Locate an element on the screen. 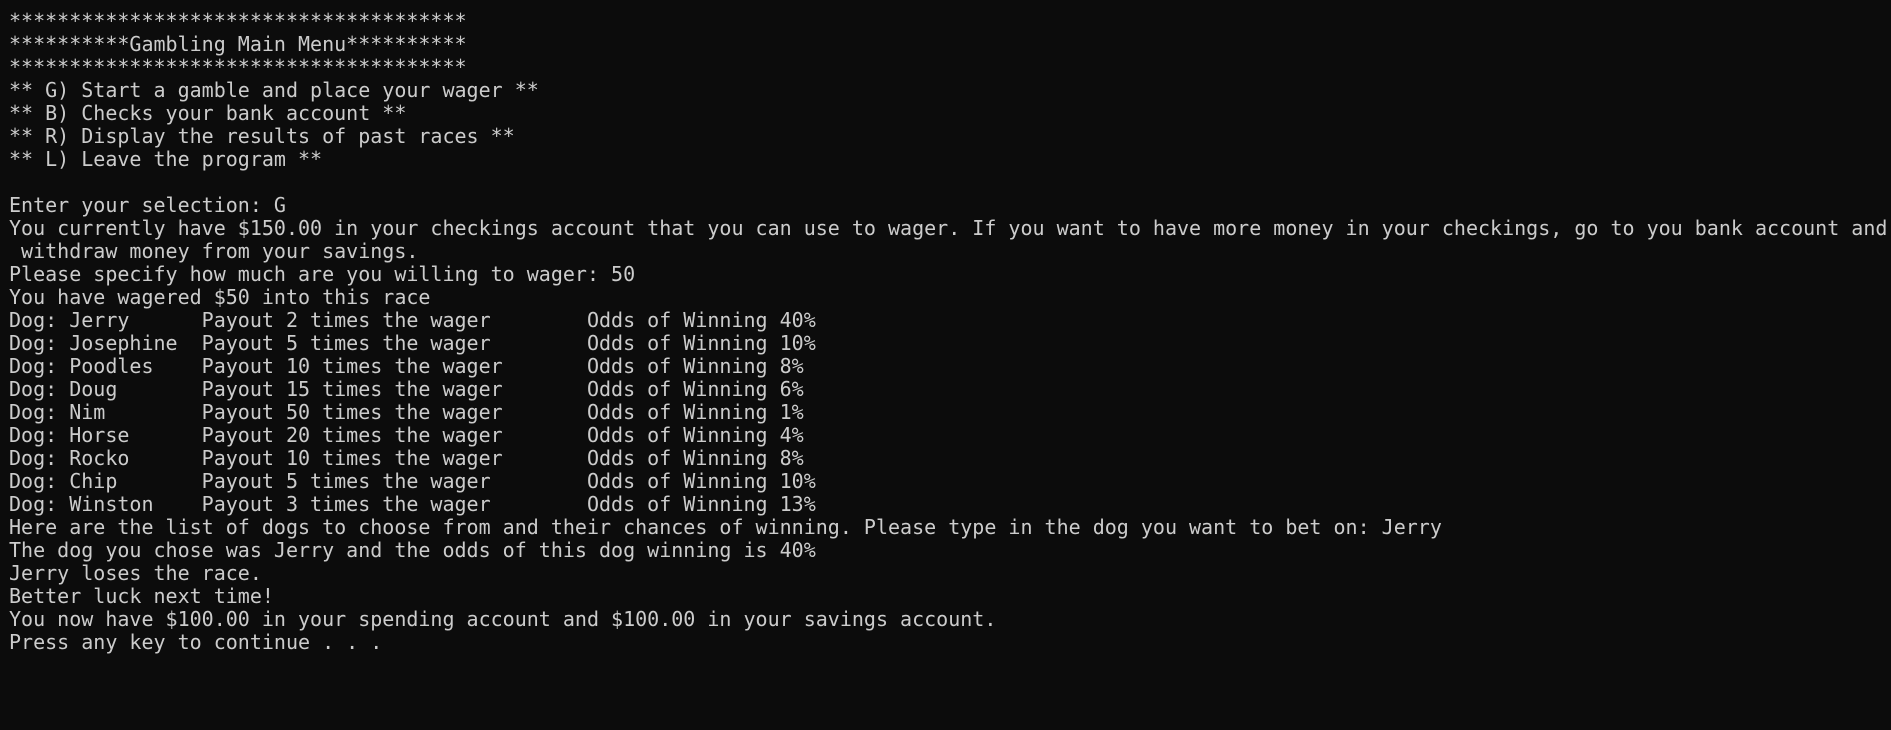 The width and height of the screenshot is (1891, 730). race-result: Jerry loses the race. is located at coordinates (135, 573).